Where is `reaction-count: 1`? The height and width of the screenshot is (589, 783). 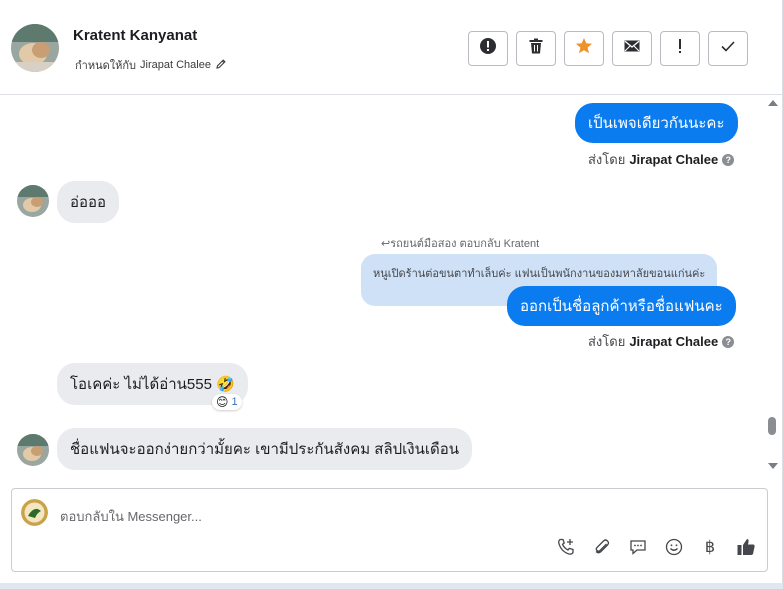 reaction-count: 1 is located at coordinates (234, 402).